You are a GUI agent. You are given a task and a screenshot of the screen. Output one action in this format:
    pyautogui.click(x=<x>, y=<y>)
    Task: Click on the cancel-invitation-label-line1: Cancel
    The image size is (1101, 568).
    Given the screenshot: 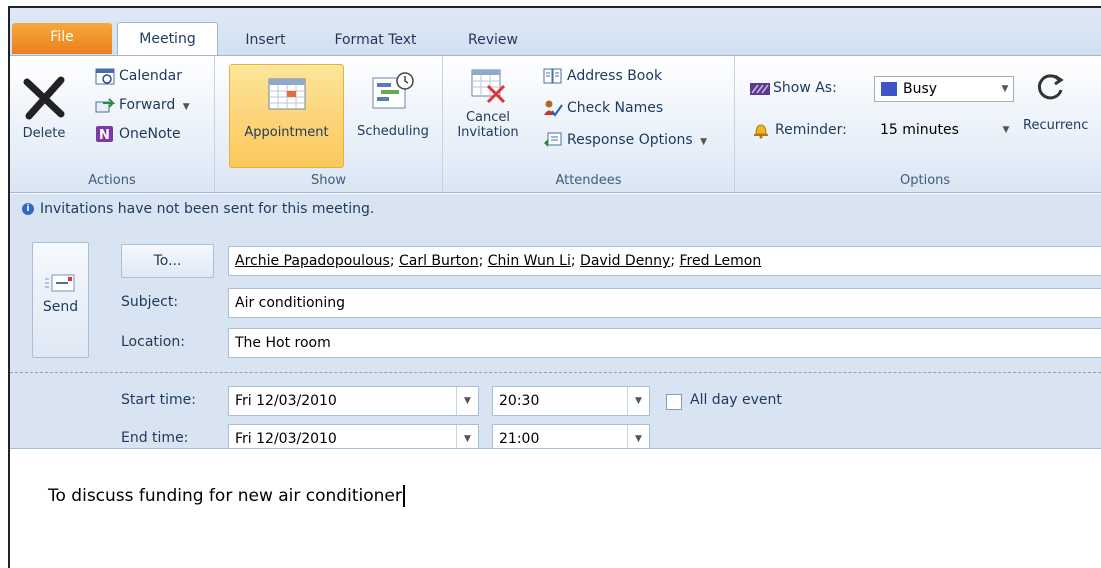 What is the action you would take?
    pyautogui.click(x=488, y=117)
    